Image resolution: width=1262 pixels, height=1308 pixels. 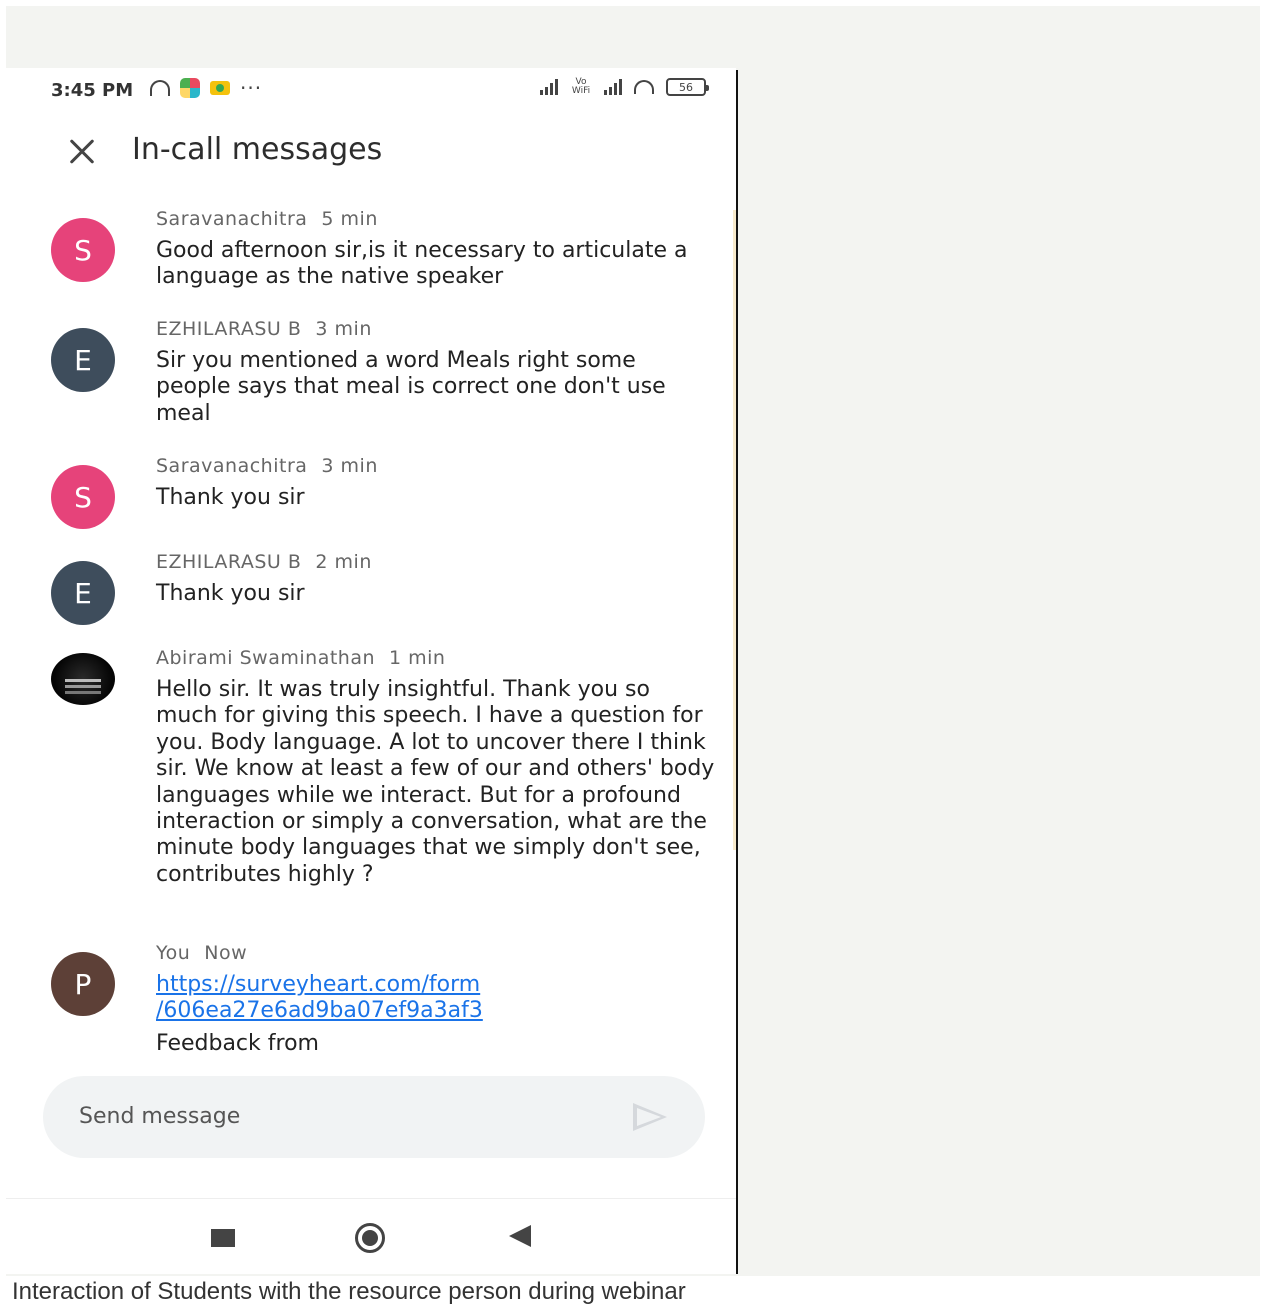 I want to click on message-time: Now, so click(x=226, y=953).